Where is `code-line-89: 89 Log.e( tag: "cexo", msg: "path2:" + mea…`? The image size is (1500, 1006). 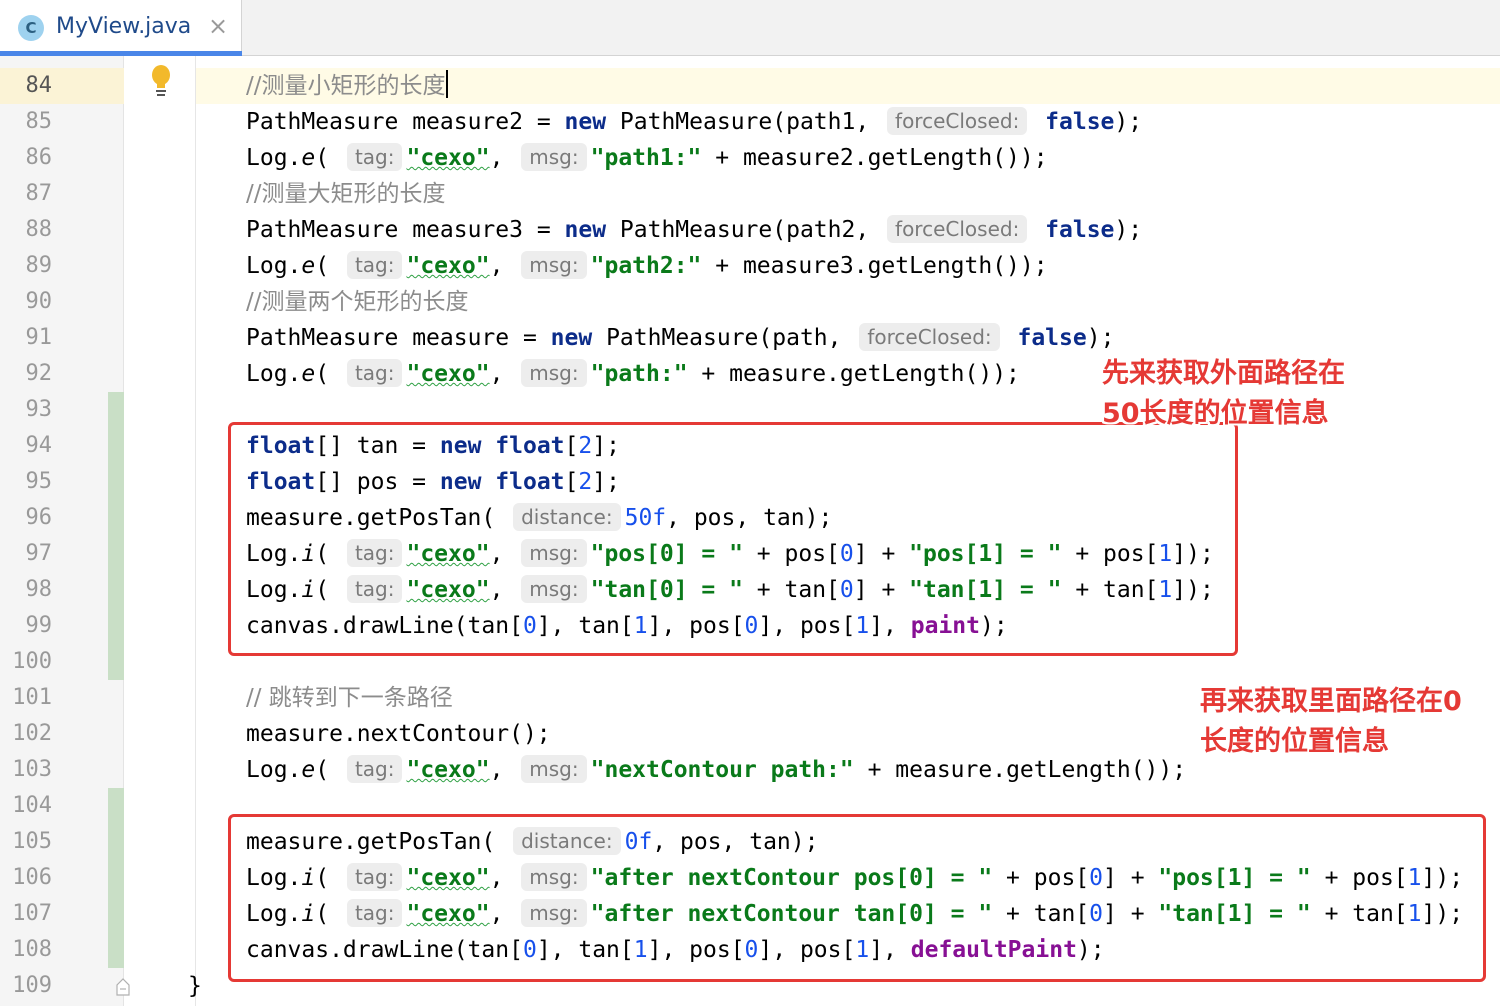 code-line-89: 89 Log.e( tag: "cexo", msg: "path2:" + mea… is located at coordinates (750, 266).